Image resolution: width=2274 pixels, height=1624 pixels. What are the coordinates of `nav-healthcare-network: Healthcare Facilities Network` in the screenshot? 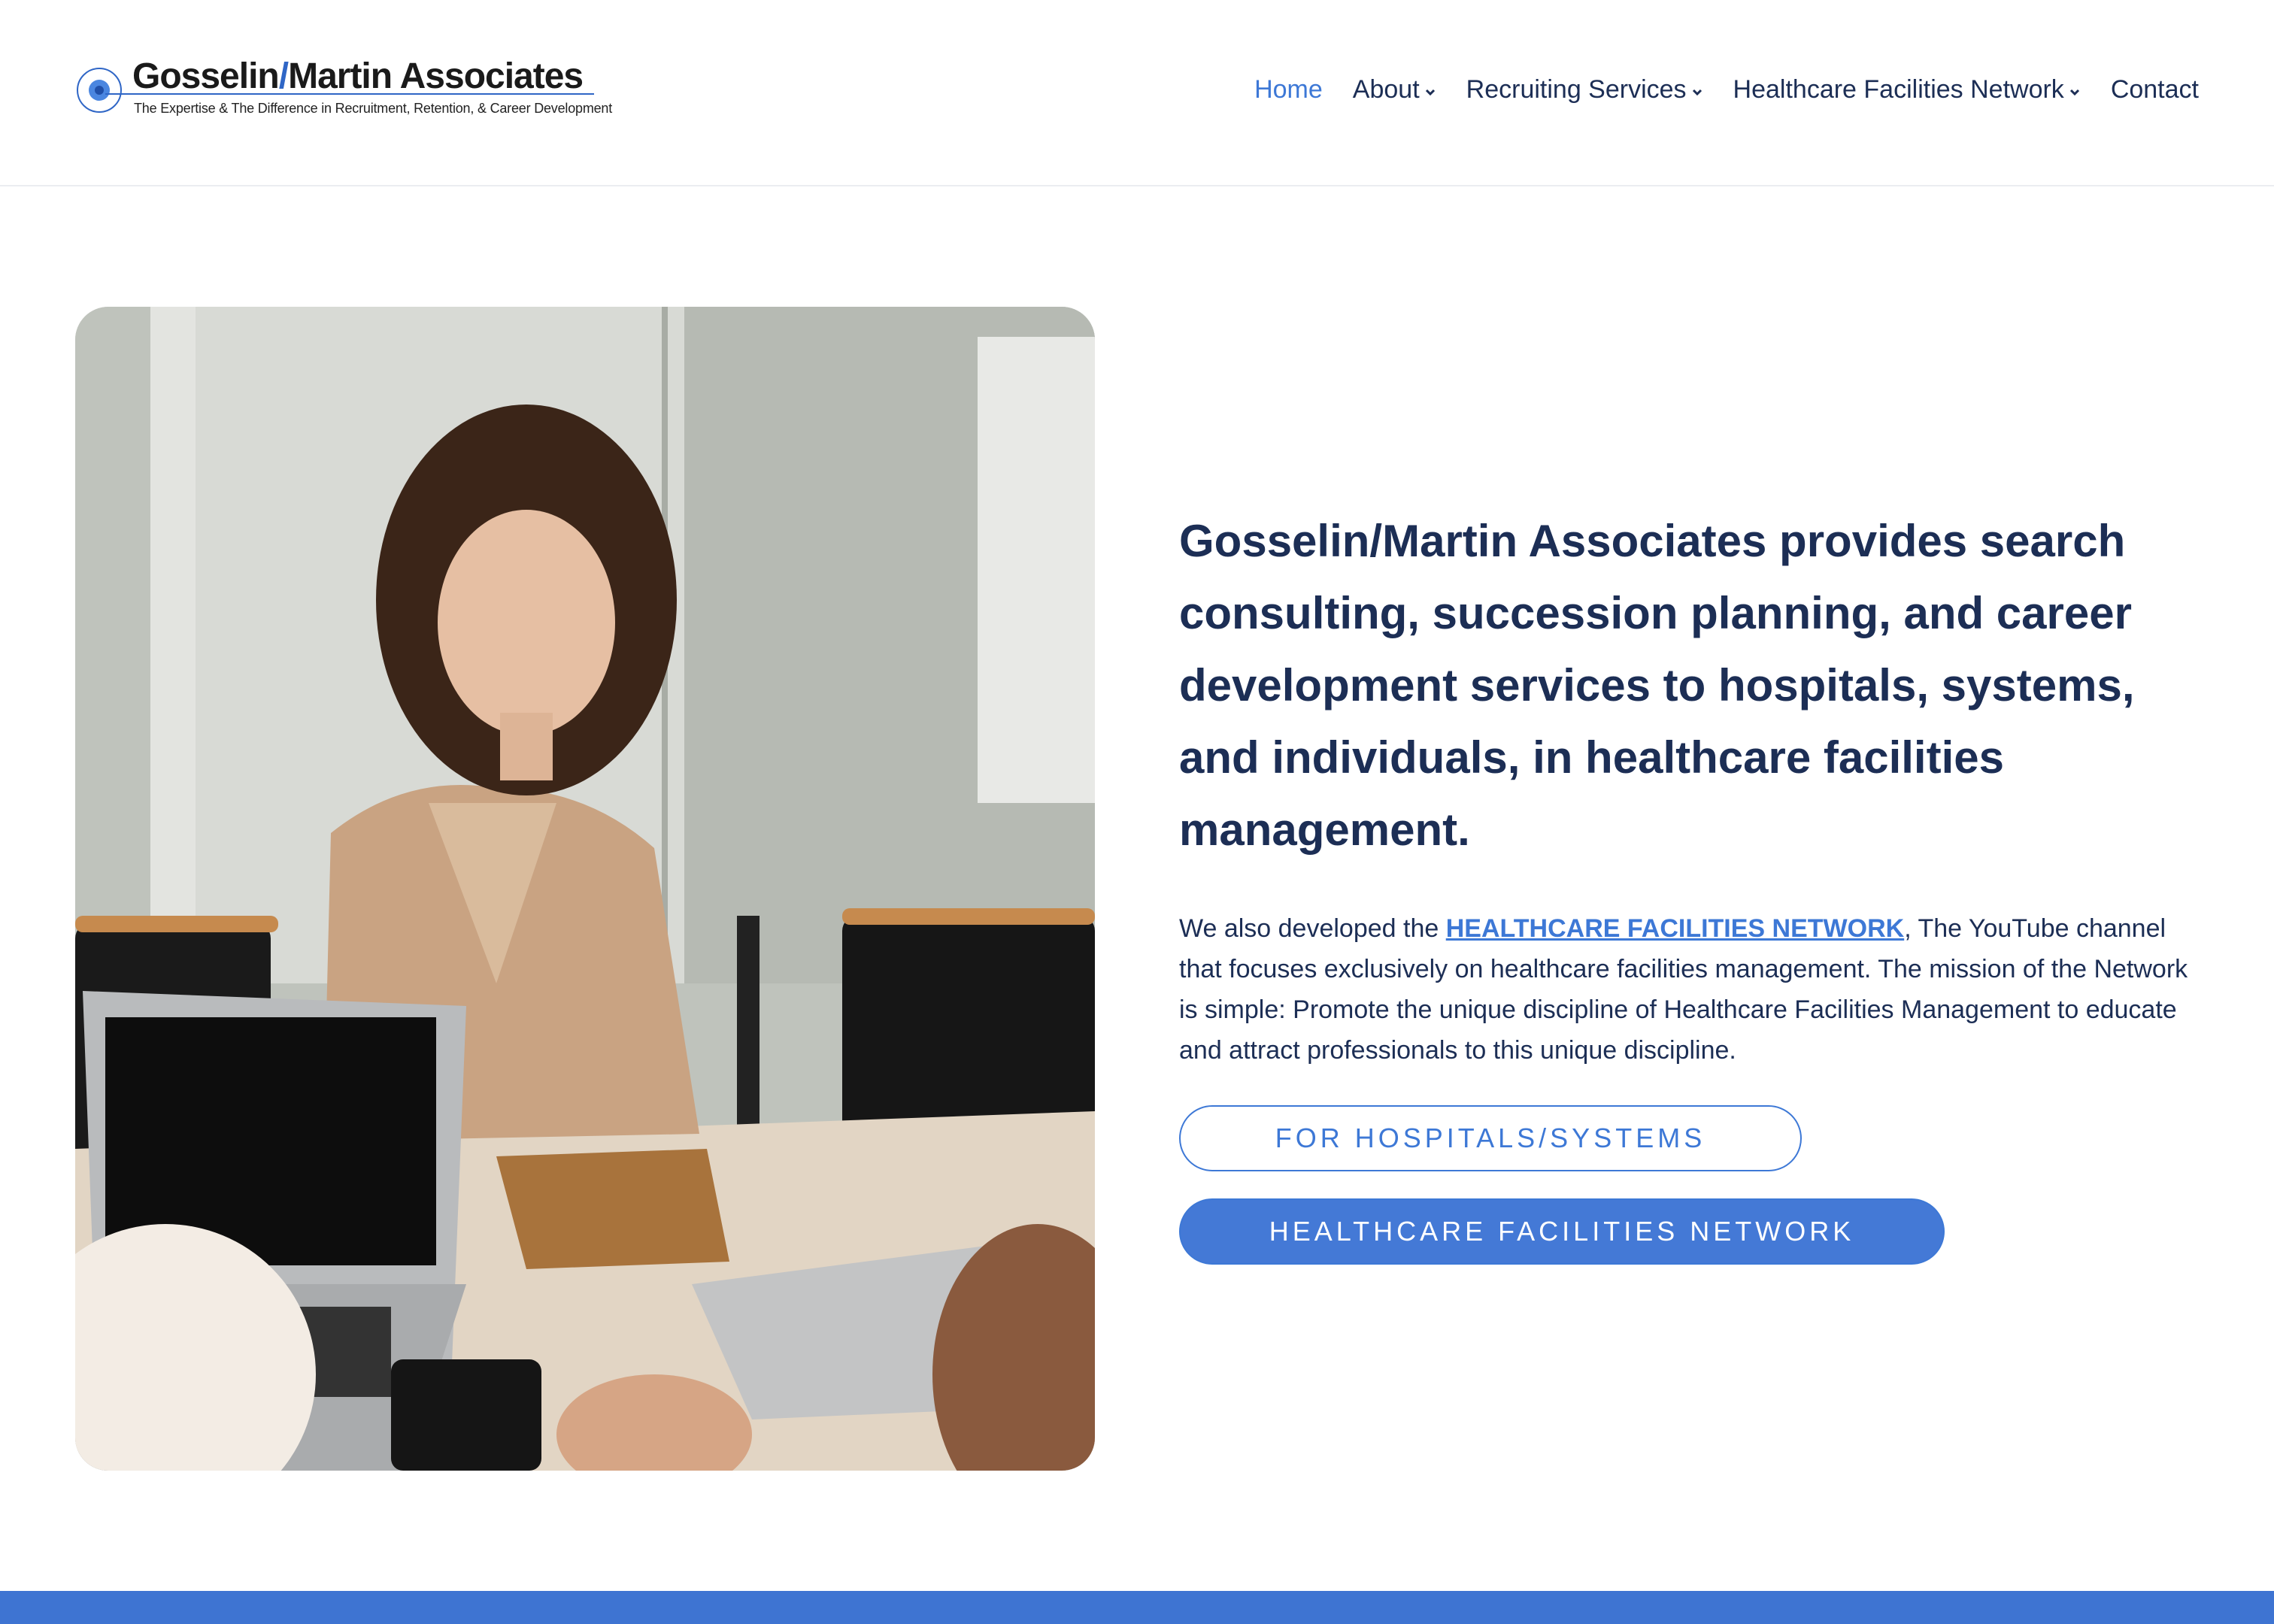 It's located at (1907, 90).